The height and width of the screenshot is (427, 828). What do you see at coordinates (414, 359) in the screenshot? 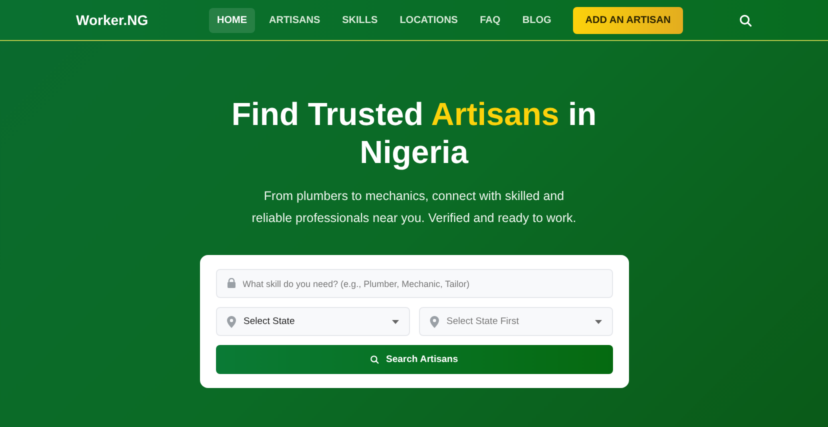
I see `search-button: Search Artisans` at bounding box center [414, 359].